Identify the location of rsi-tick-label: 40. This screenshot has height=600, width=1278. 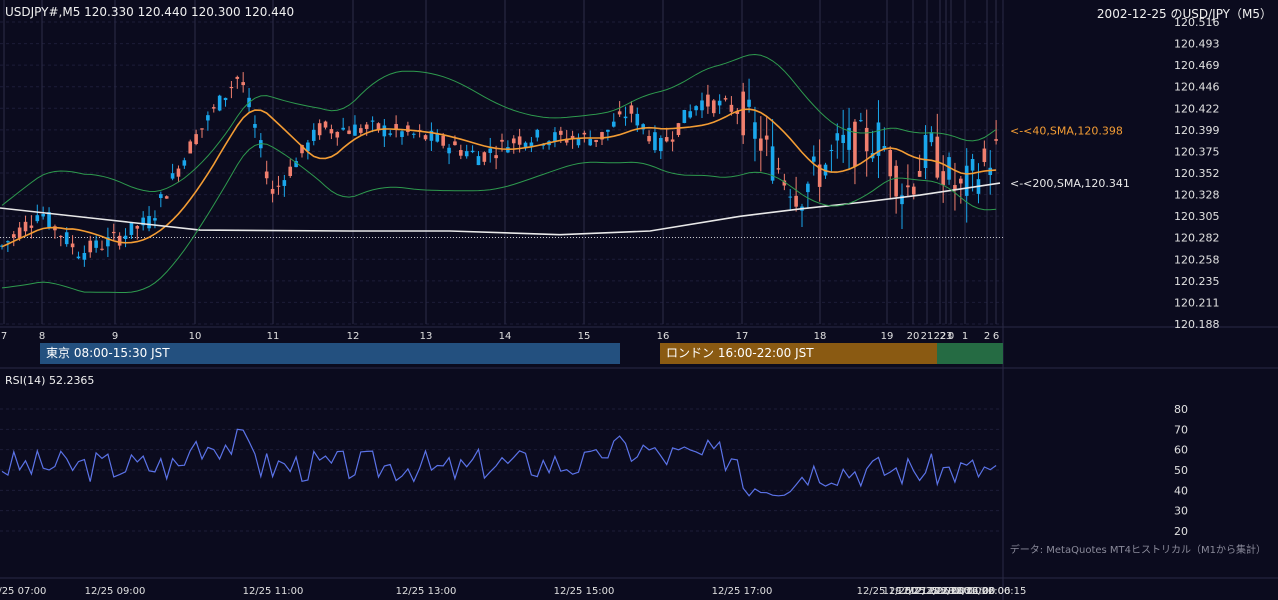
(1181, 490).